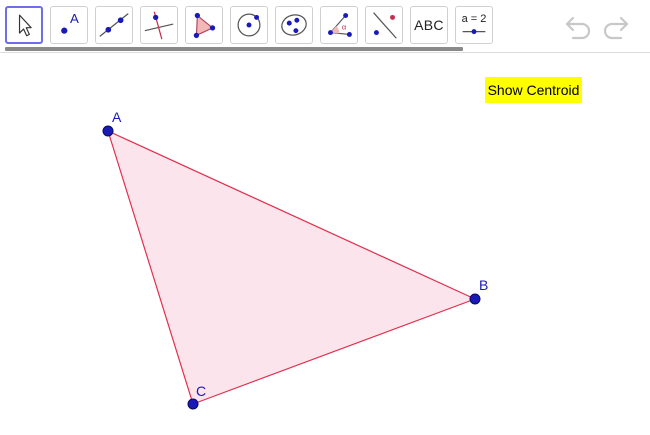 The image size is (650, 435). I want to click on redo-button, so click(616, 26).